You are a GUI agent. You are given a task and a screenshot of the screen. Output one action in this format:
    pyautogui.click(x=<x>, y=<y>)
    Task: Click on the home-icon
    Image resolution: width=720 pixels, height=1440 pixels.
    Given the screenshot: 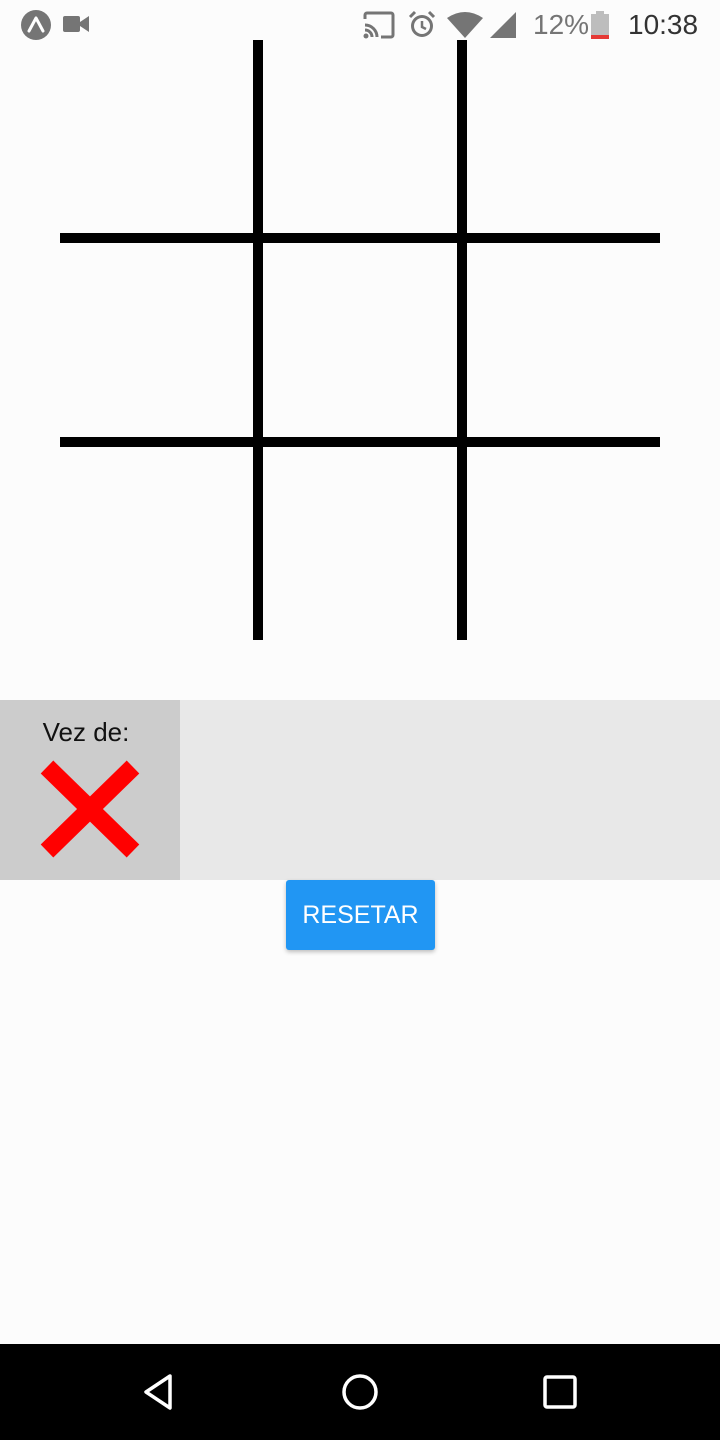 What is the action you would take?
    pyautogui.click(x=360, y=1392)
    